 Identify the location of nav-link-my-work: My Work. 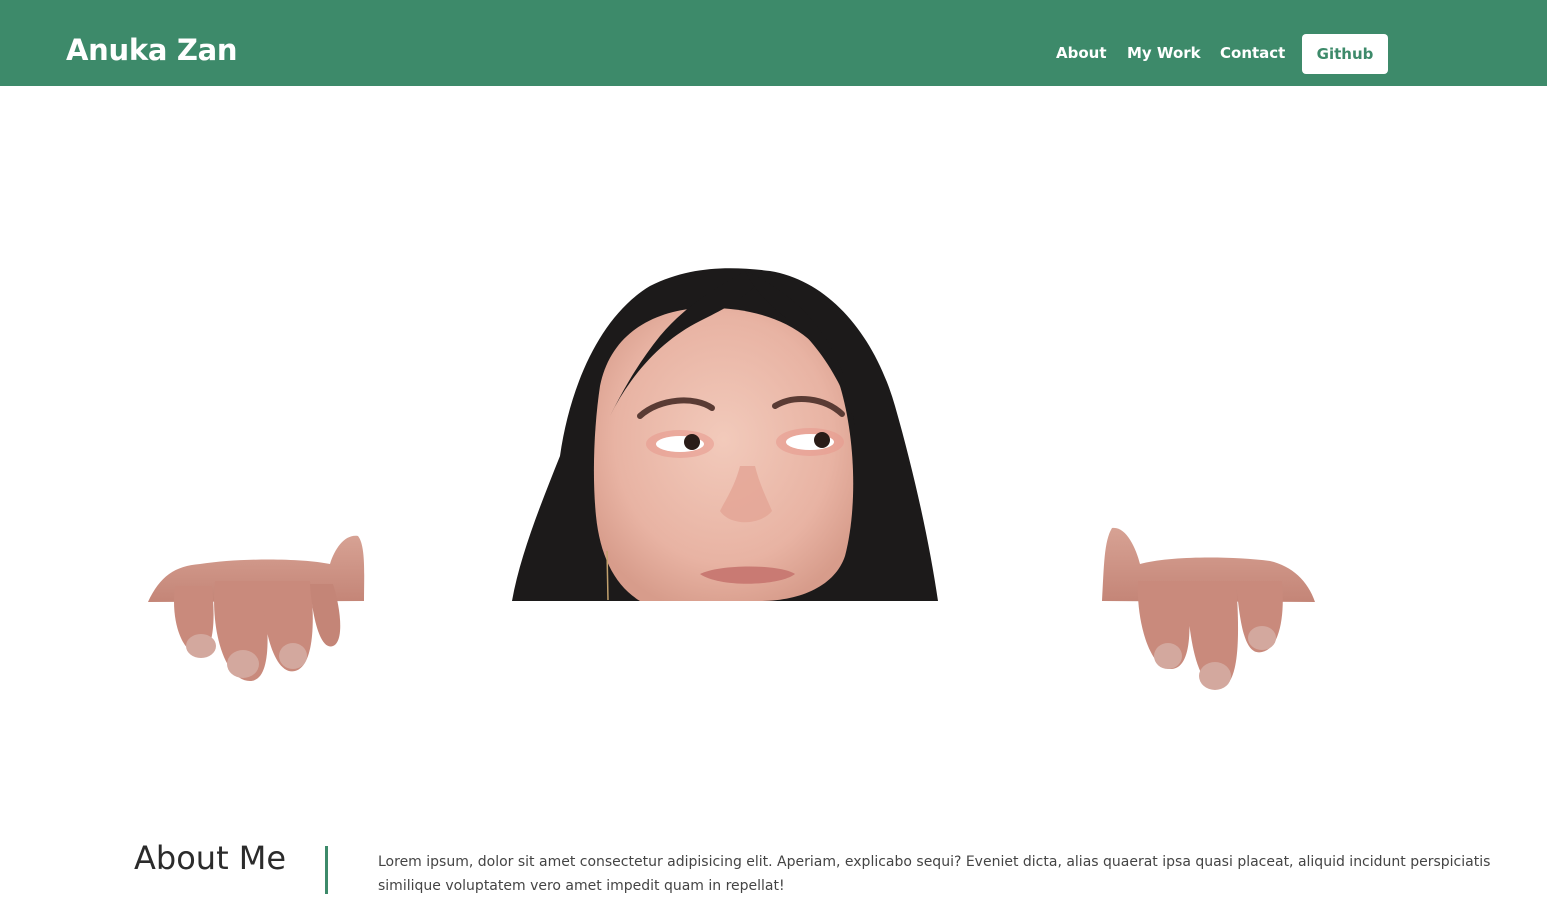
(1164, 53).